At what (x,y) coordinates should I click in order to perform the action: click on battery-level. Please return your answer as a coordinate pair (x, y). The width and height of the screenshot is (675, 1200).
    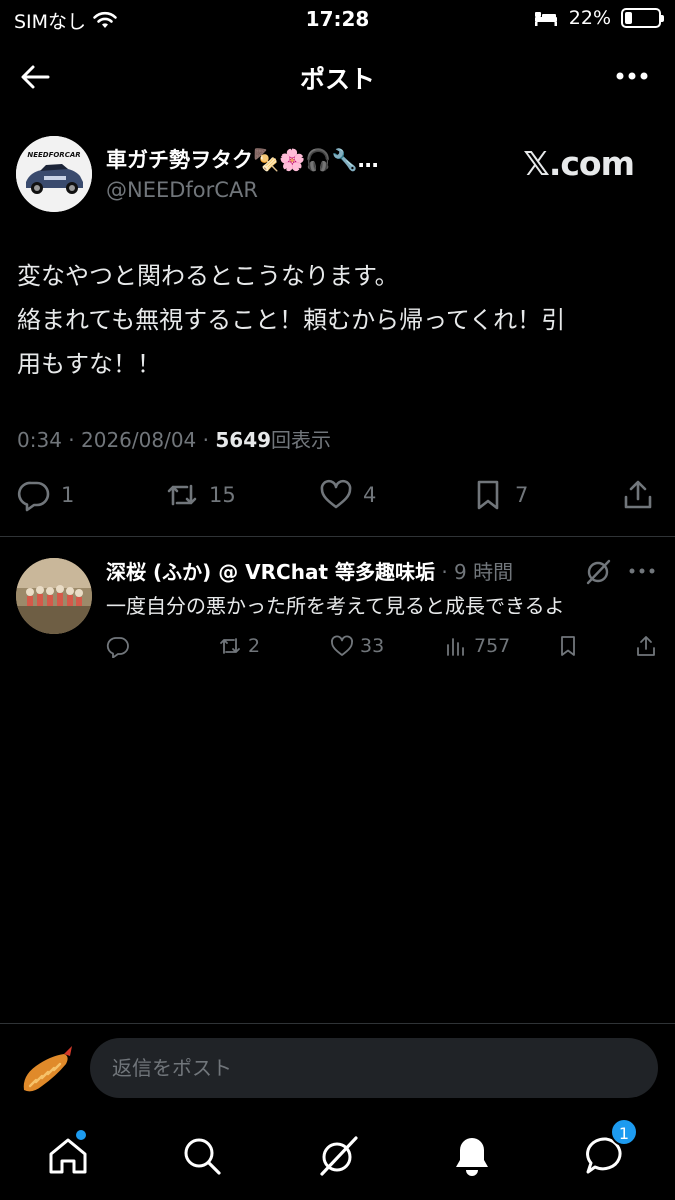
    Looking at the image, I should click on (628, 18).